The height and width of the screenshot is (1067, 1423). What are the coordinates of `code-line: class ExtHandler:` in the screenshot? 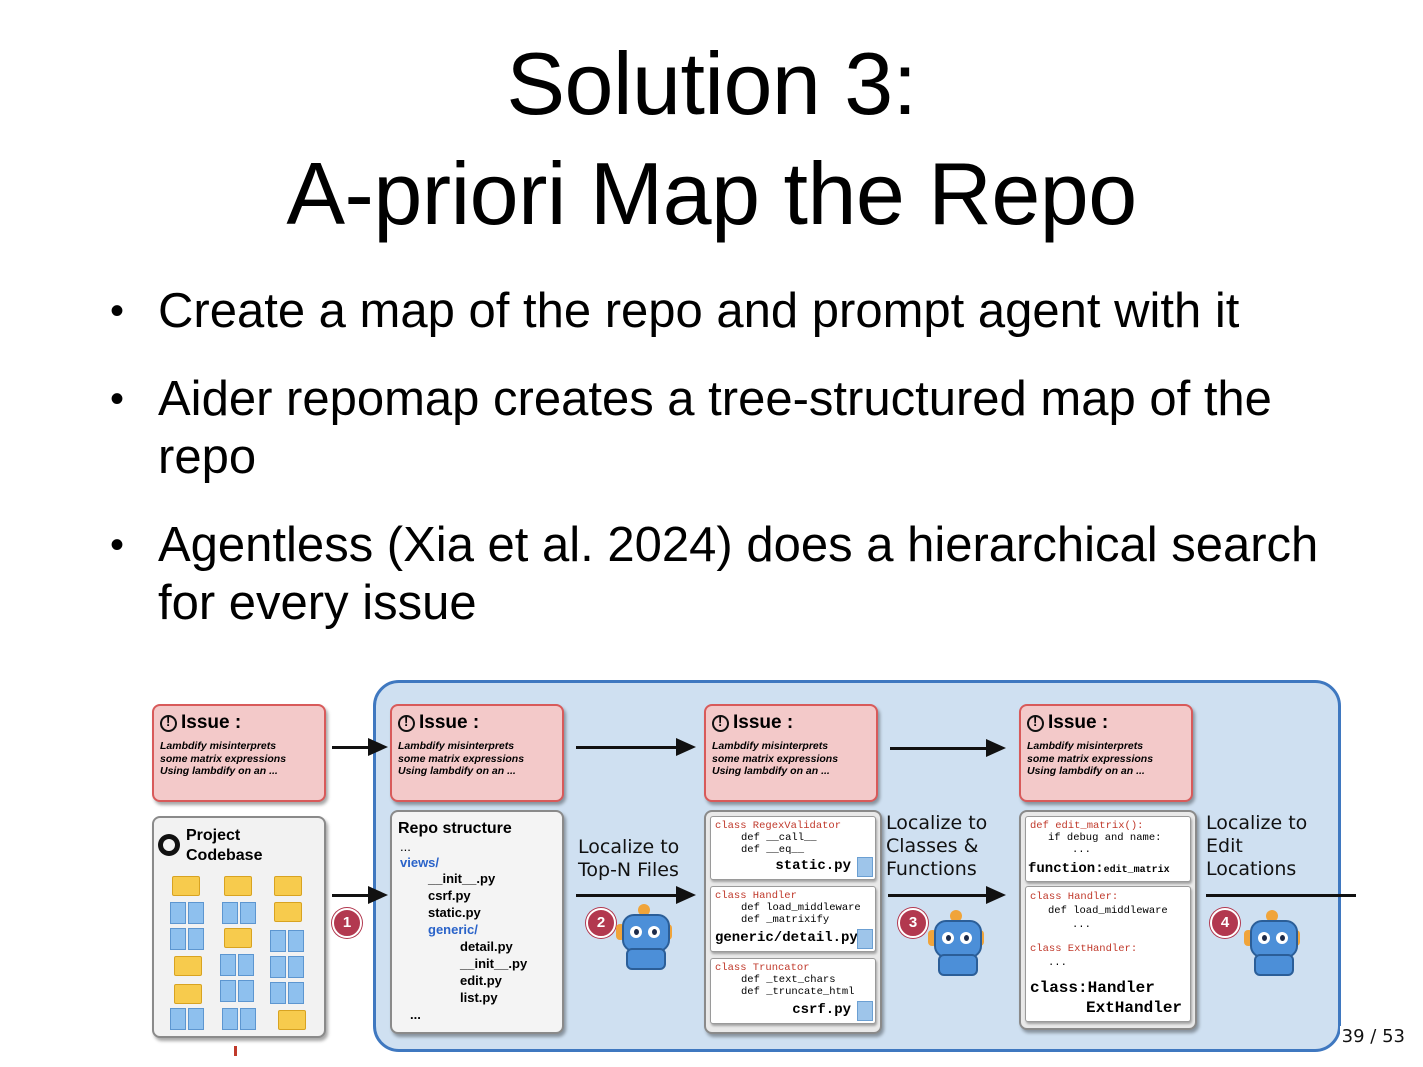 It's located at (1084, 949).